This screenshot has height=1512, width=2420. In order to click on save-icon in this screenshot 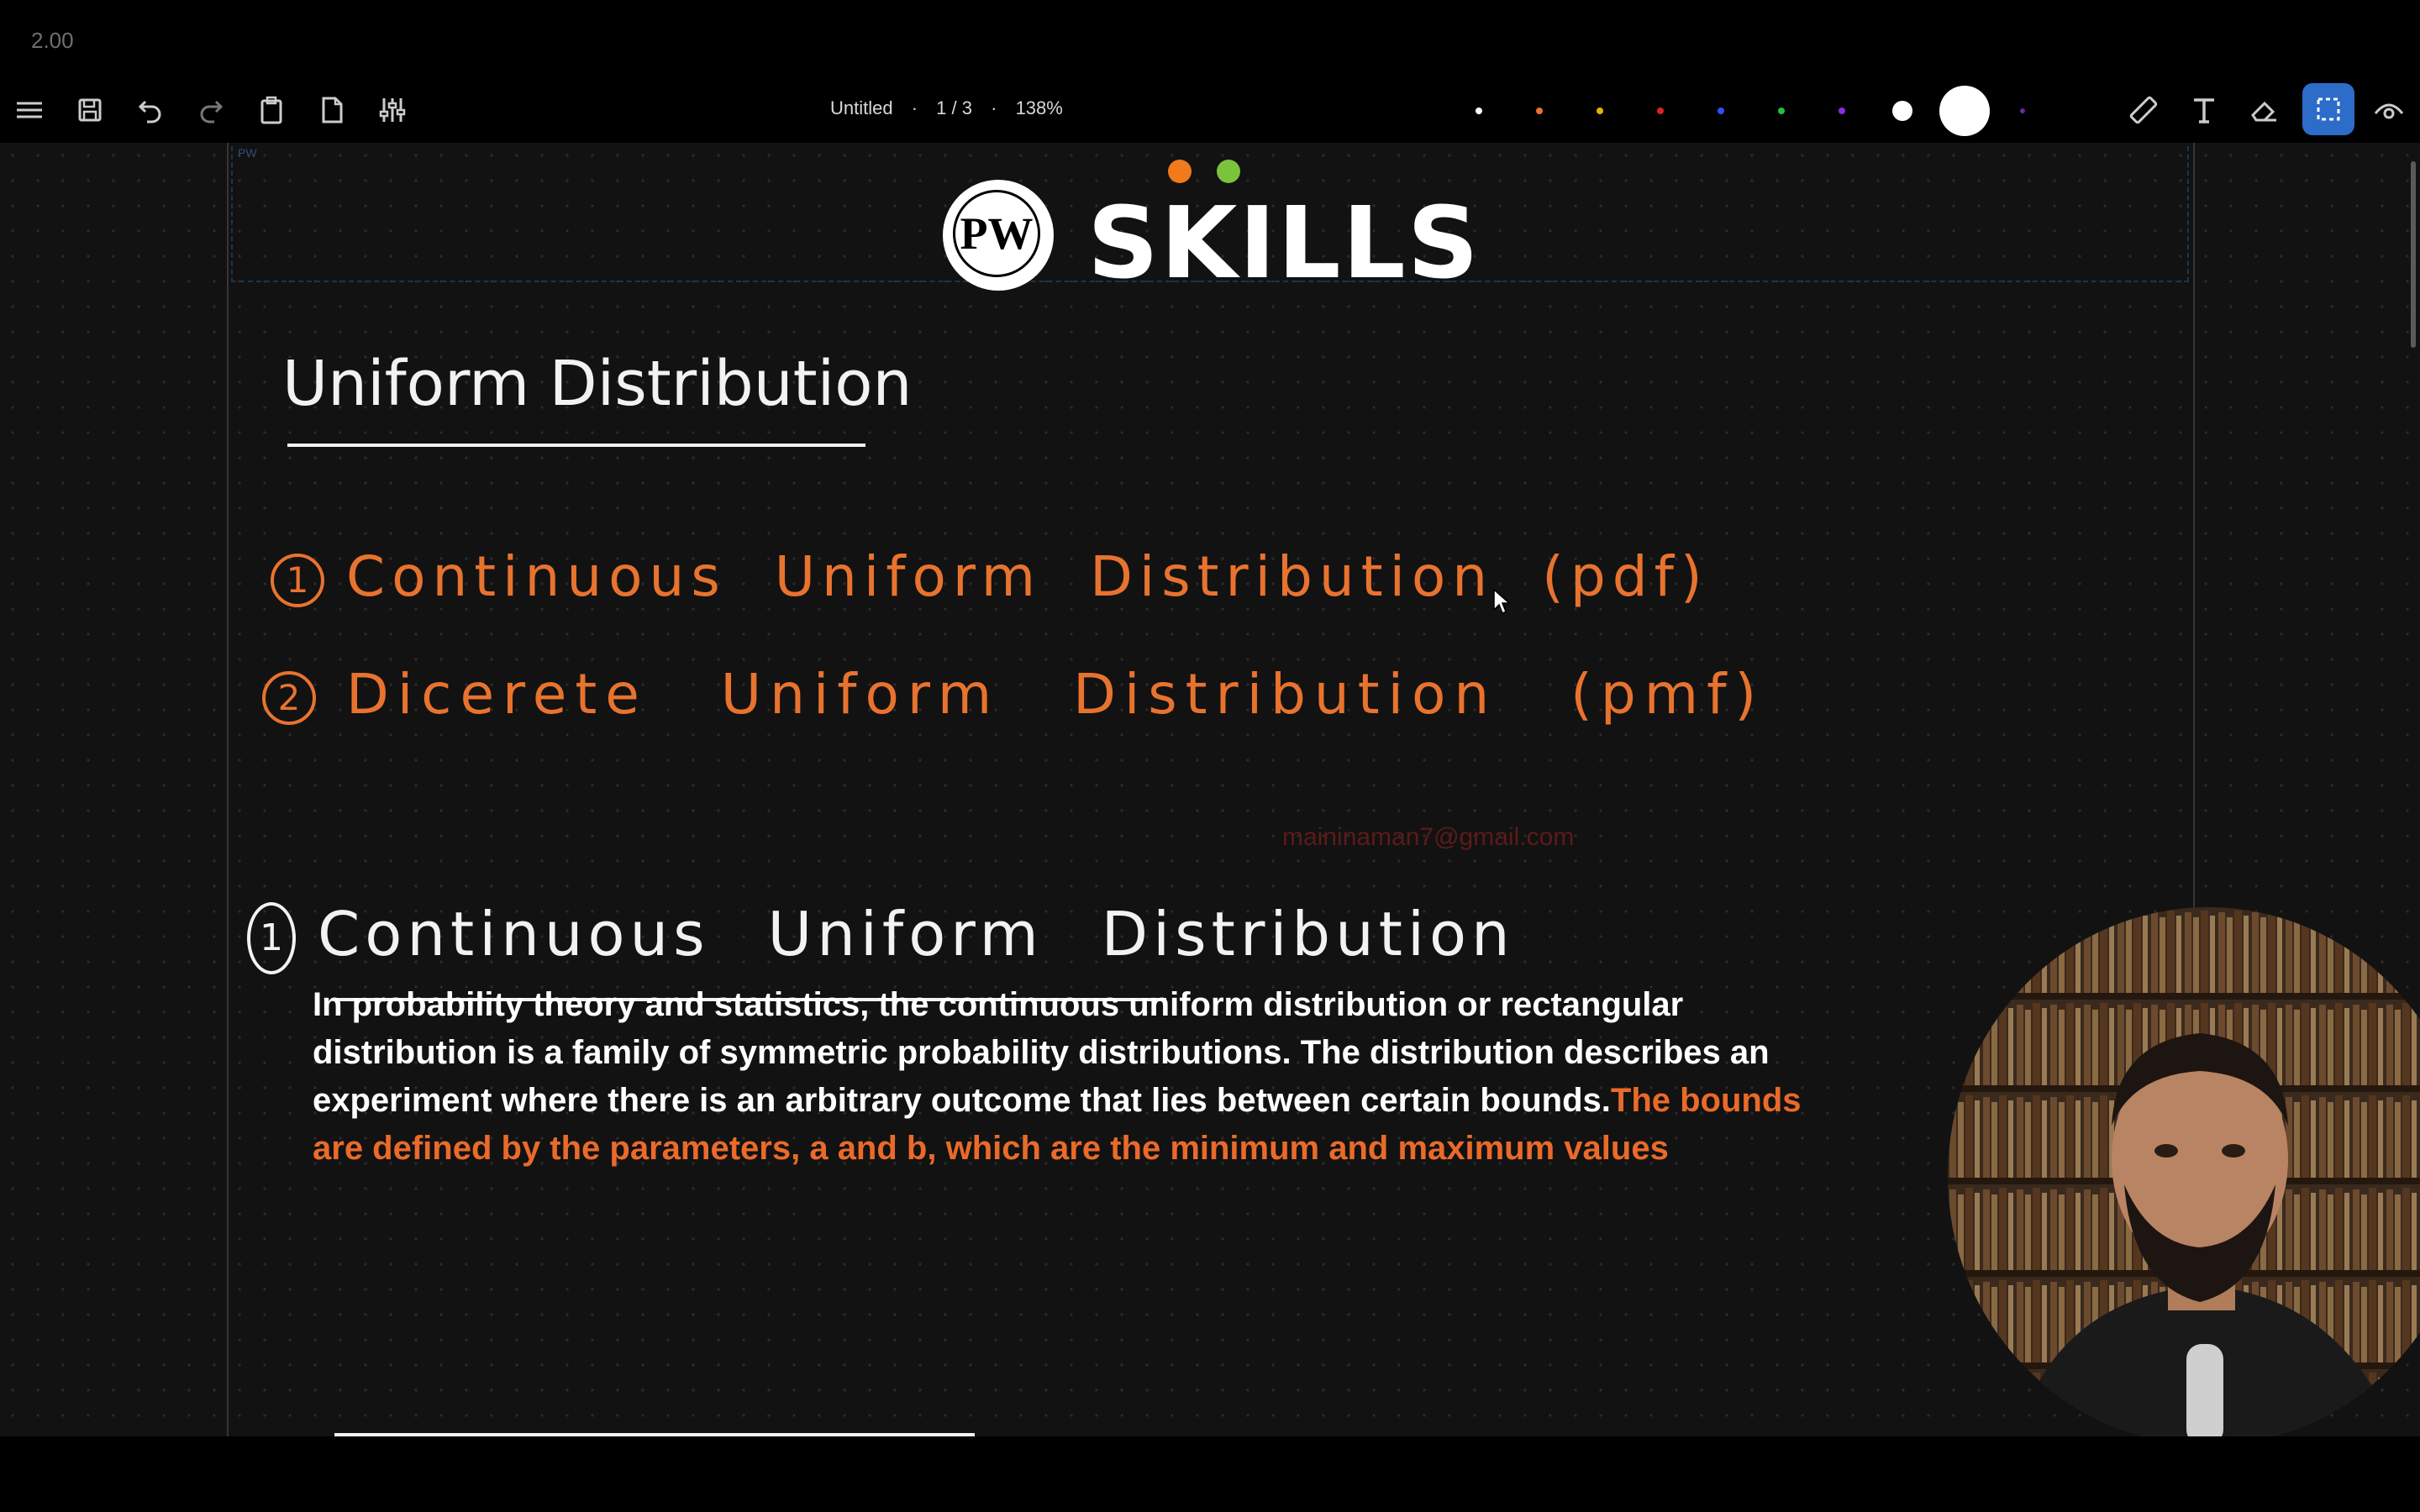, I will do `click(90, 110)`.